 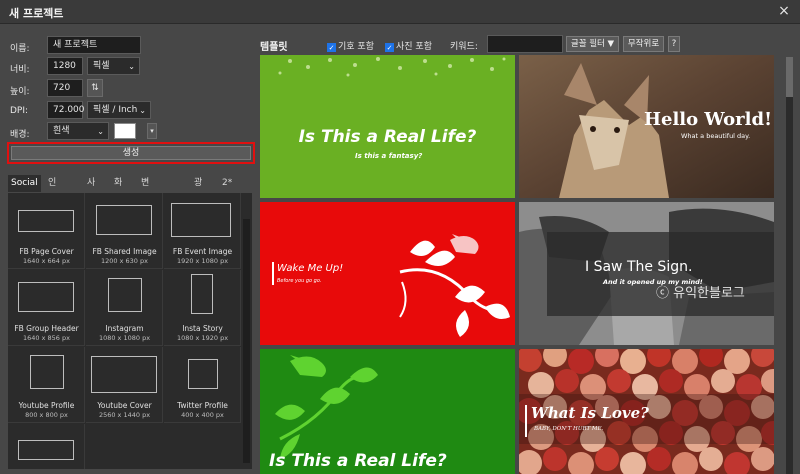 What do you see at coordinates (525, 44) in the screenshot?
I see `keyword-input` at bounding box center [525, 44].